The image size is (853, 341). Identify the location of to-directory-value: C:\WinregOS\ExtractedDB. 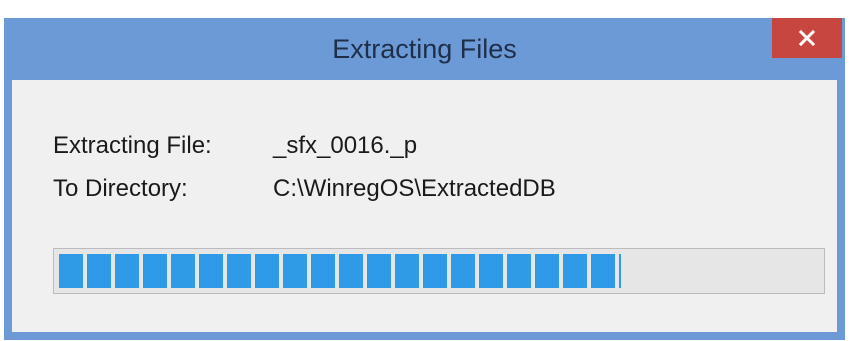
(414, 188).